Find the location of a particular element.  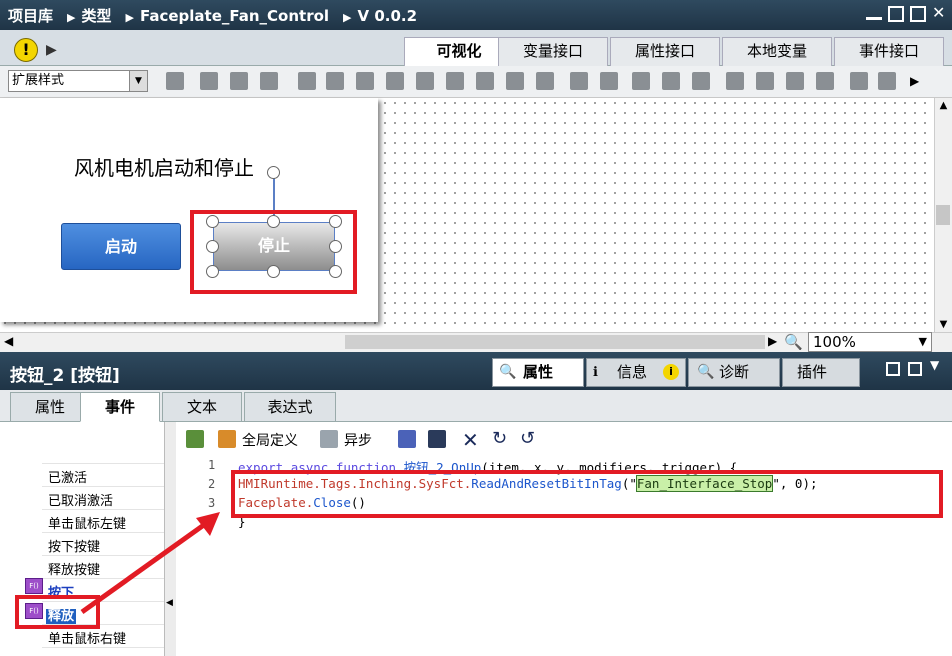

annotation-arrow is located at coordinates (150, 563).